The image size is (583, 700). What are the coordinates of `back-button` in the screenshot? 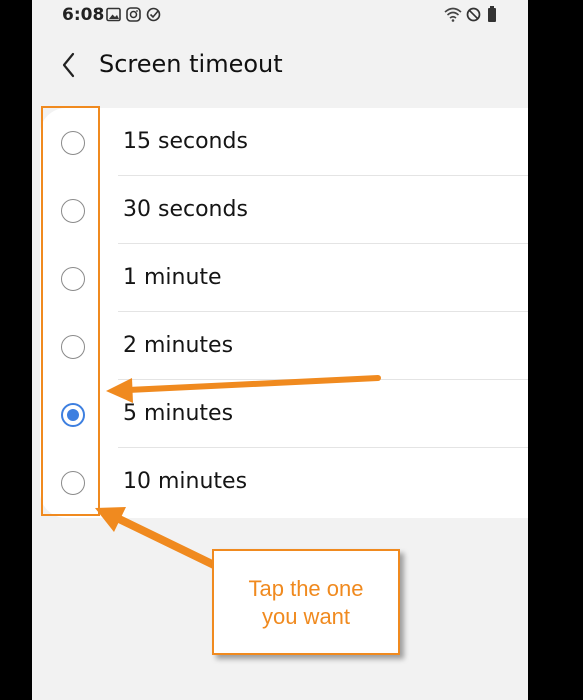 It's located at (71, 65).